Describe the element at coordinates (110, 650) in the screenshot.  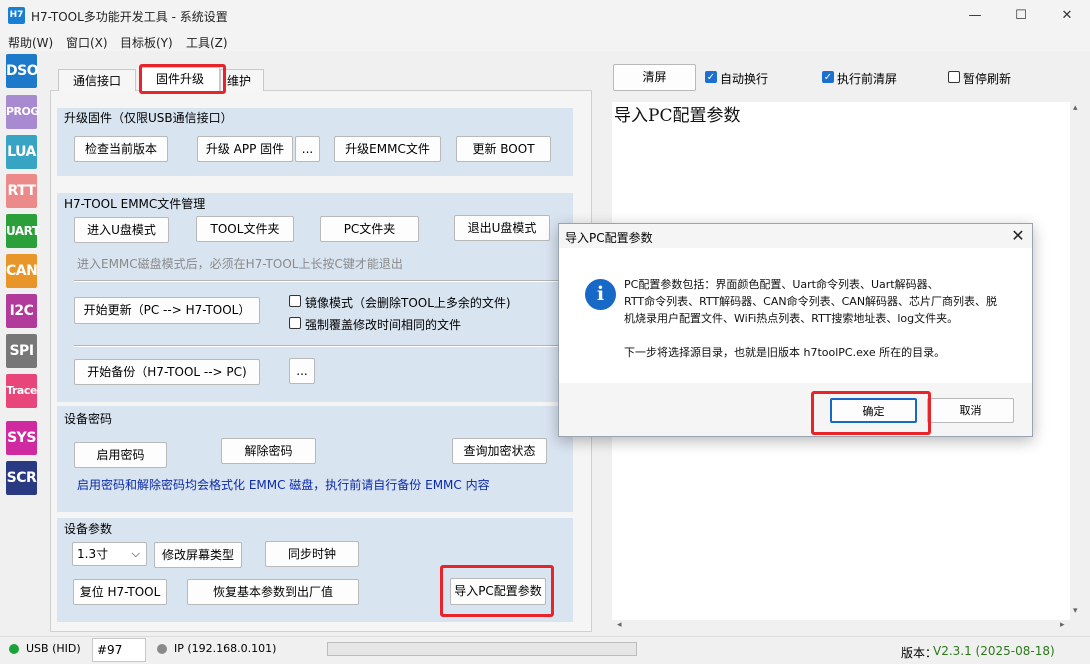
I see `port-value: #97` at that location.